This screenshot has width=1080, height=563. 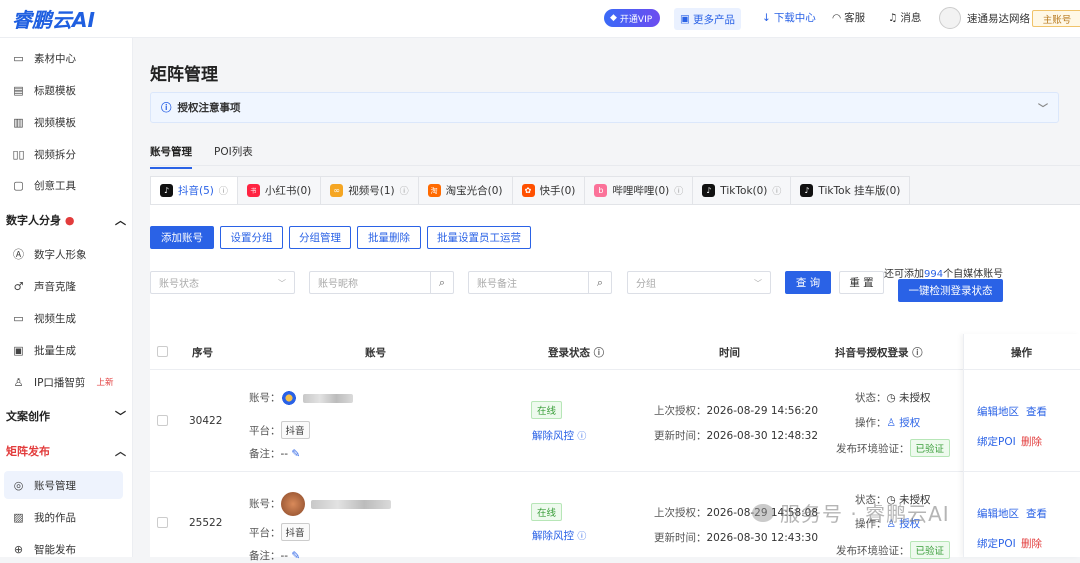 What do you see at coordinates (680, 538) in the screenshot?
I see `update-label: 更新时间：` at bounding box center [680, 538].